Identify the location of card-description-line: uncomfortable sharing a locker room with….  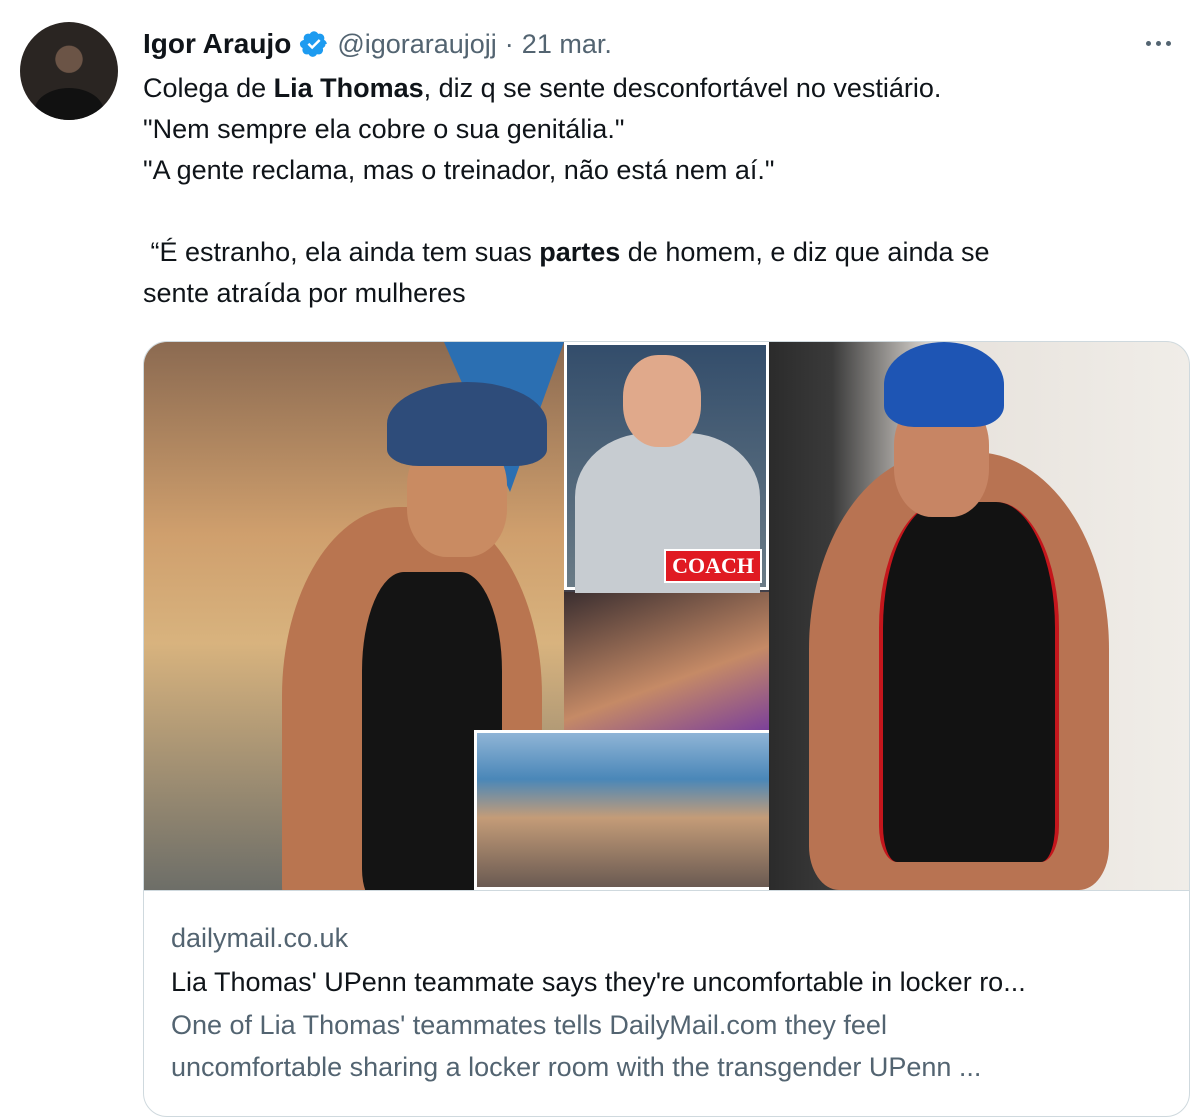
(576, 1067).